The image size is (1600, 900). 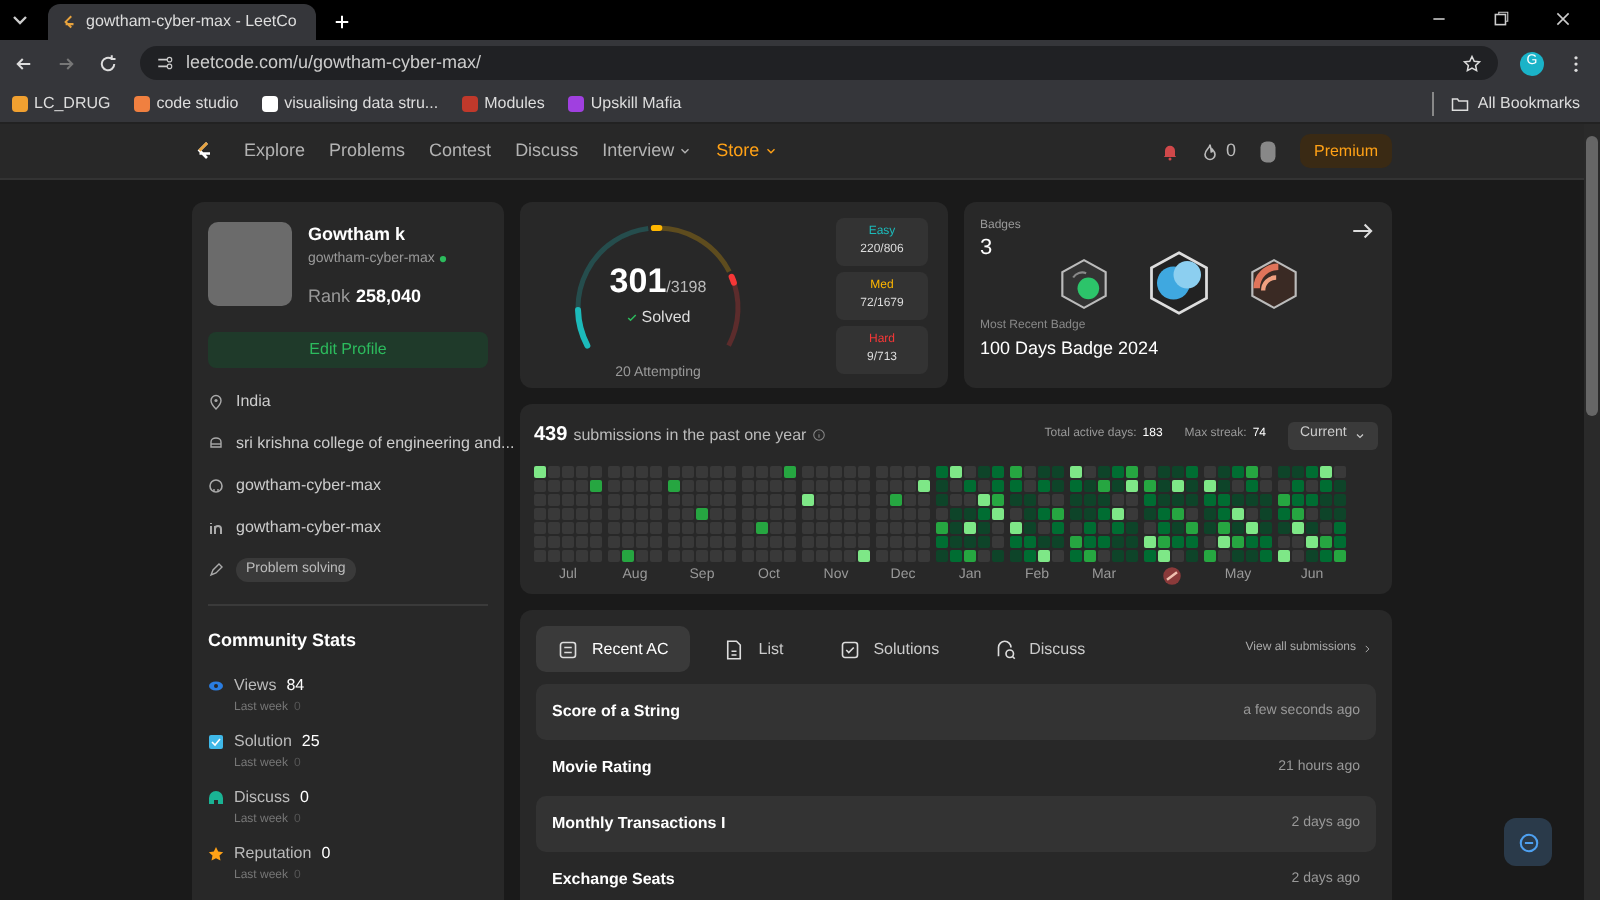 I want to click on notification-bell-icon, so click(x=1169, y=151).